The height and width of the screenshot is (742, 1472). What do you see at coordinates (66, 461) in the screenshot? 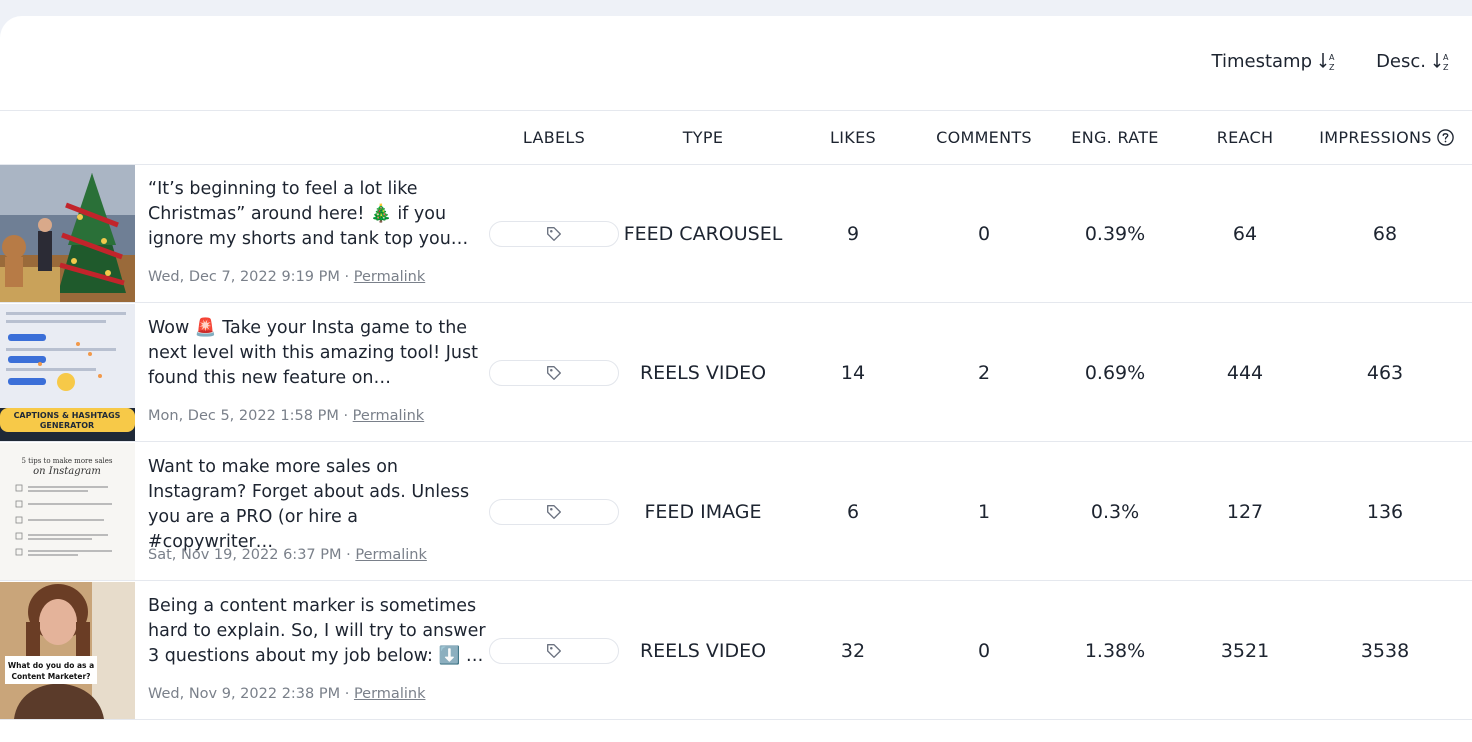
I see `thumbnail-text: 5 tips to make more sales` at bounding box center [66, 461].